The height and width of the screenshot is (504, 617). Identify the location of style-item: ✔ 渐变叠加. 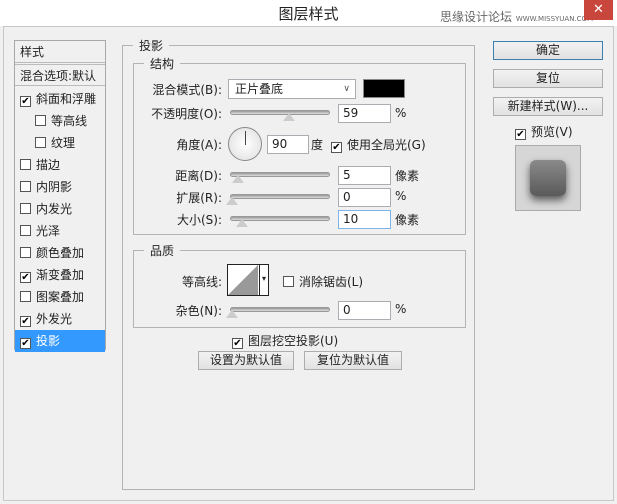
(60, 275).